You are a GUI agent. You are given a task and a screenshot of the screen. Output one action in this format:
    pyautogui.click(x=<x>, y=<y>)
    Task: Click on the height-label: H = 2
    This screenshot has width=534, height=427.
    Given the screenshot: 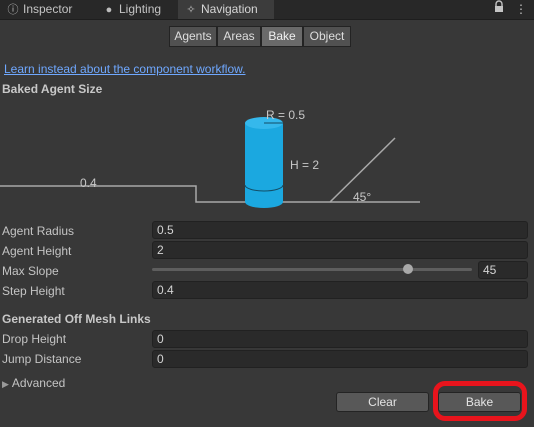 What is the action you would take?
    pyautogui.click(x=304, y=165)
    